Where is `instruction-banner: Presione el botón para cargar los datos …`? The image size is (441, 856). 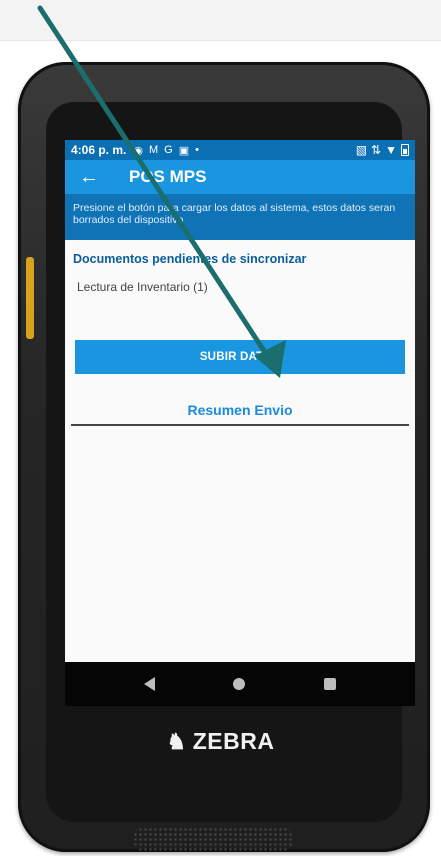 instruction-banner: Presione el botón para cargar los datos … is located at coordinates (240, 217).